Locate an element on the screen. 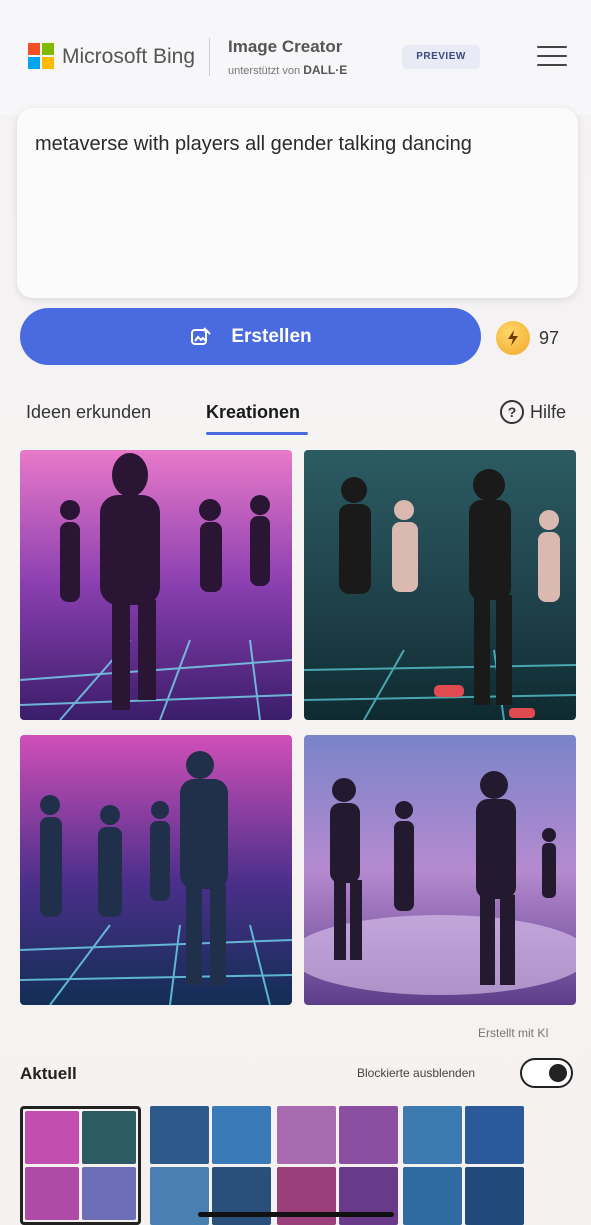  boost-count: 97 is located at coordinates (549, 338).